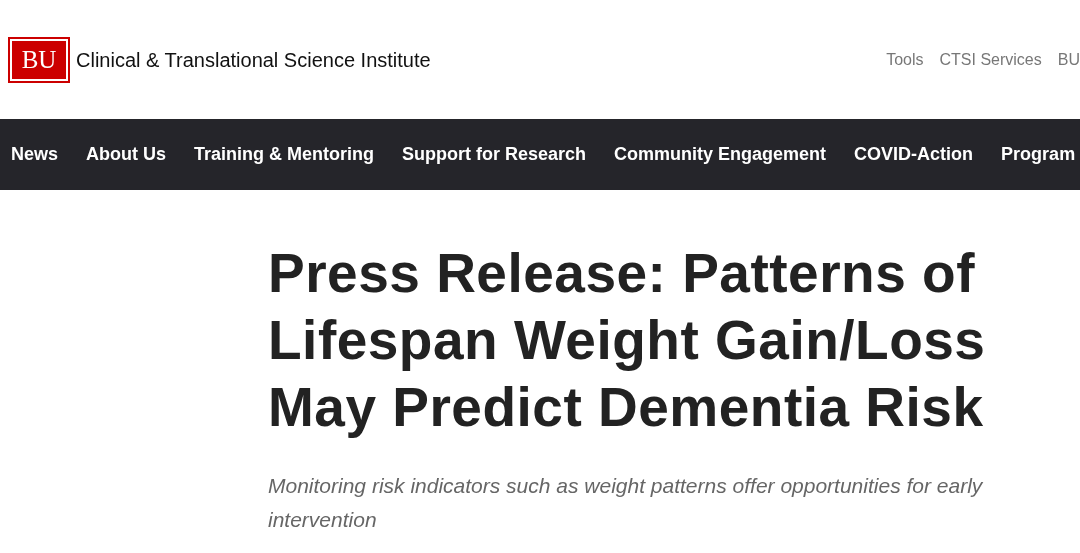 The image size is (1080, 553). What do you see at coordinates (253, 59) in the screenshot?
I see `site-title: Clinical & Translational Science Institute` at bounding box center [253, 59].